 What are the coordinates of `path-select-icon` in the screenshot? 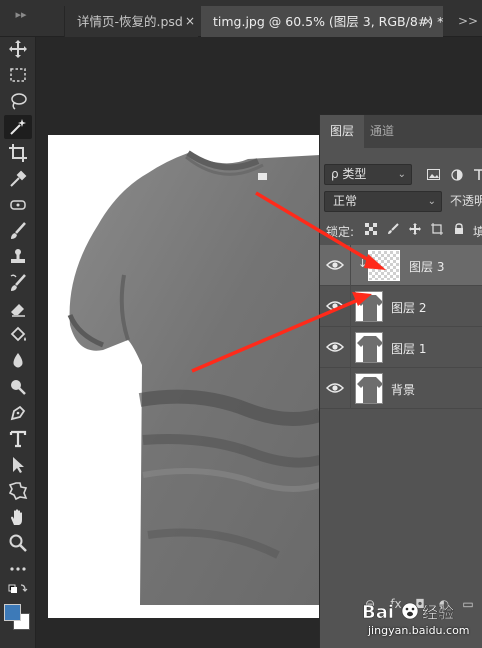 It's located at (18, 465).